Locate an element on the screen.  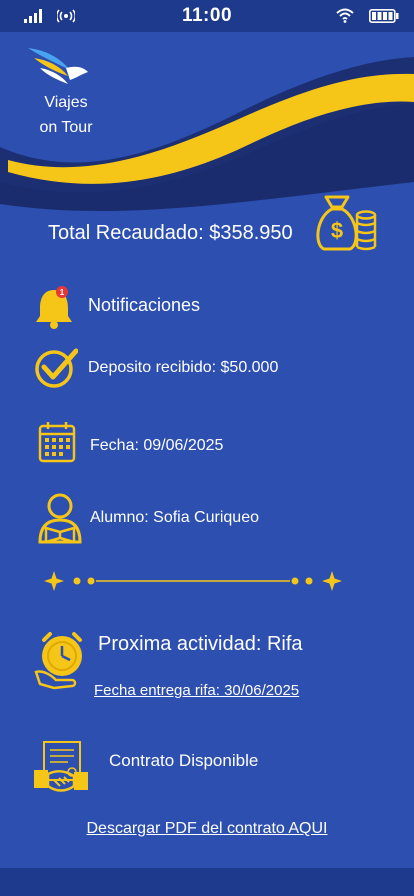
wifi-icon is located at coordinates (345, 15).